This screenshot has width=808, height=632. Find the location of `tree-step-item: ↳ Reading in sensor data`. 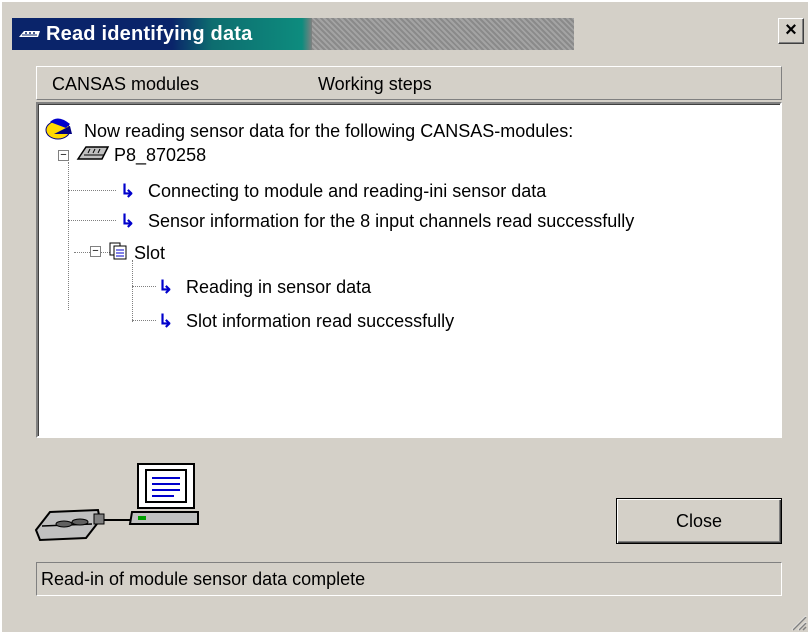

tree-step-item: ↳ Reading in sensor data is located at coordinates (264, 287).